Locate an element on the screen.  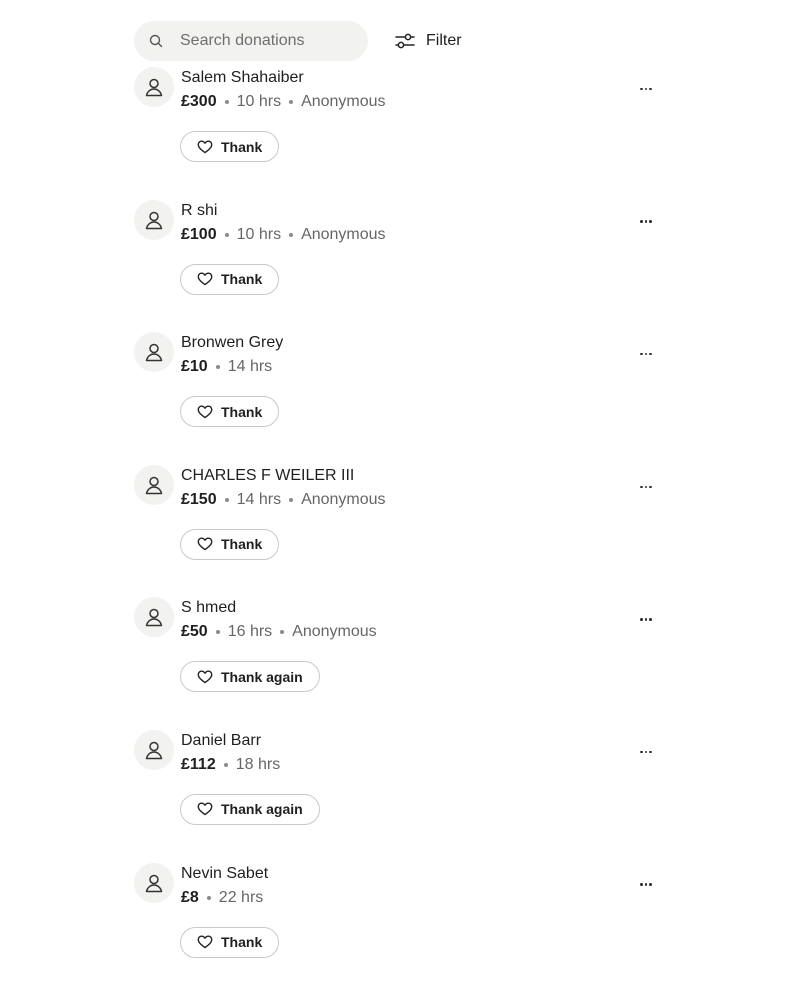
donor-name: Bronwen Grey is located at coordinates (232, 343).